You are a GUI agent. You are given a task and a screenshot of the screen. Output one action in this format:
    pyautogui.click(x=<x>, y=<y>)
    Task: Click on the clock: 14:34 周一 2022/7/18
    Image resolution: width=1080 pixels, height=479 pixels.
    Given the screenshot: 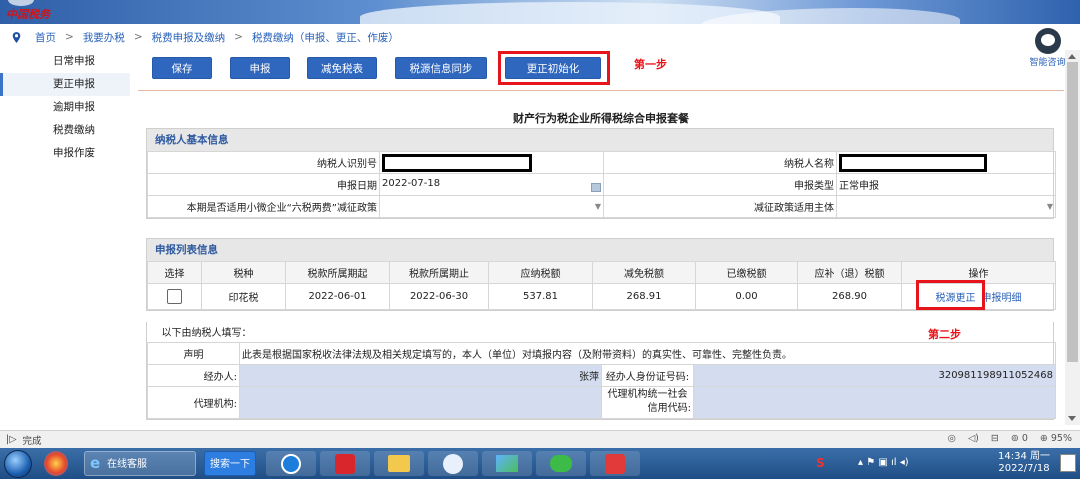 What is the action you would take?
    pyautogui.click(x=1024, y=463)
    